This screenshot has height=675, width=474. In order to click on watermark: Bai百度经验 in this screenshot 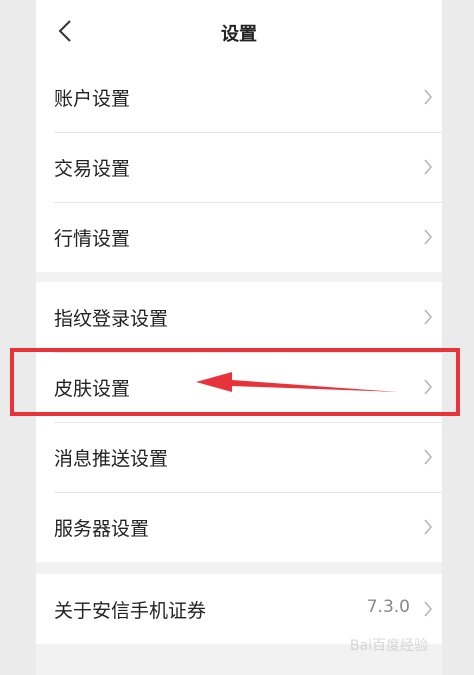, I will do `click(388, 646)`.